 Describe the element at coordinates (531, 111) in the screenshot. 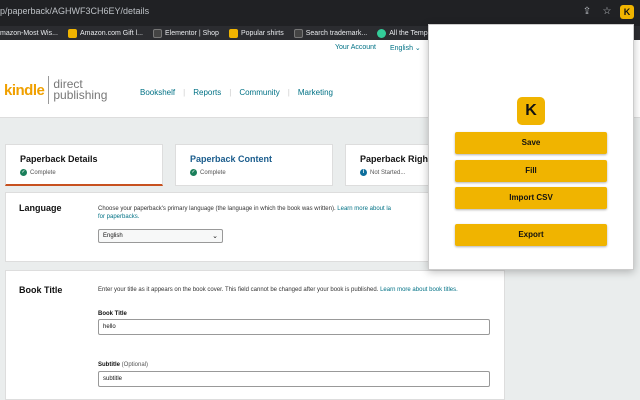

I see `extension-logo-icon: K` at that location.